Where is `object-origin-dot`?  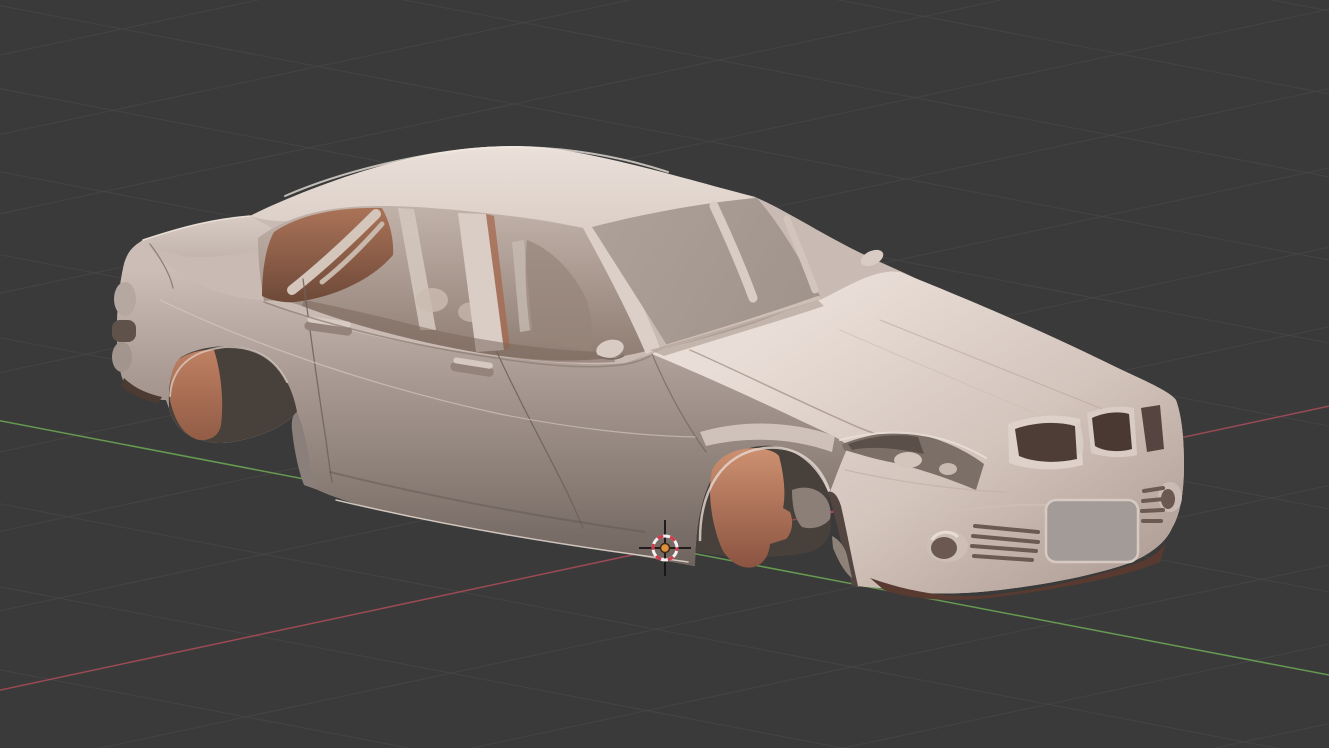 object-origin-dot is located at coordinates (665, 548).